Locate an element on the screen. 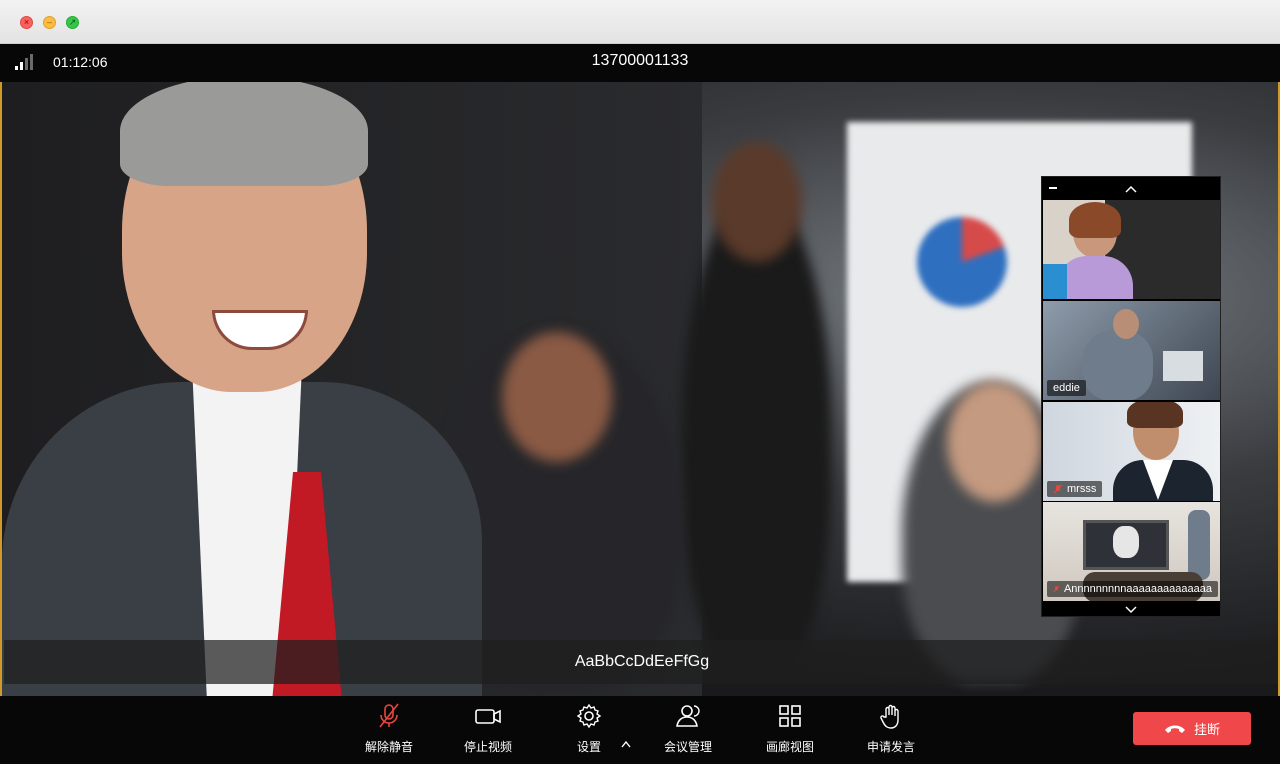 The height and width of the screenshot is (764, 1280). participant-name-label: eddie is located at coordinates (1066, 388).